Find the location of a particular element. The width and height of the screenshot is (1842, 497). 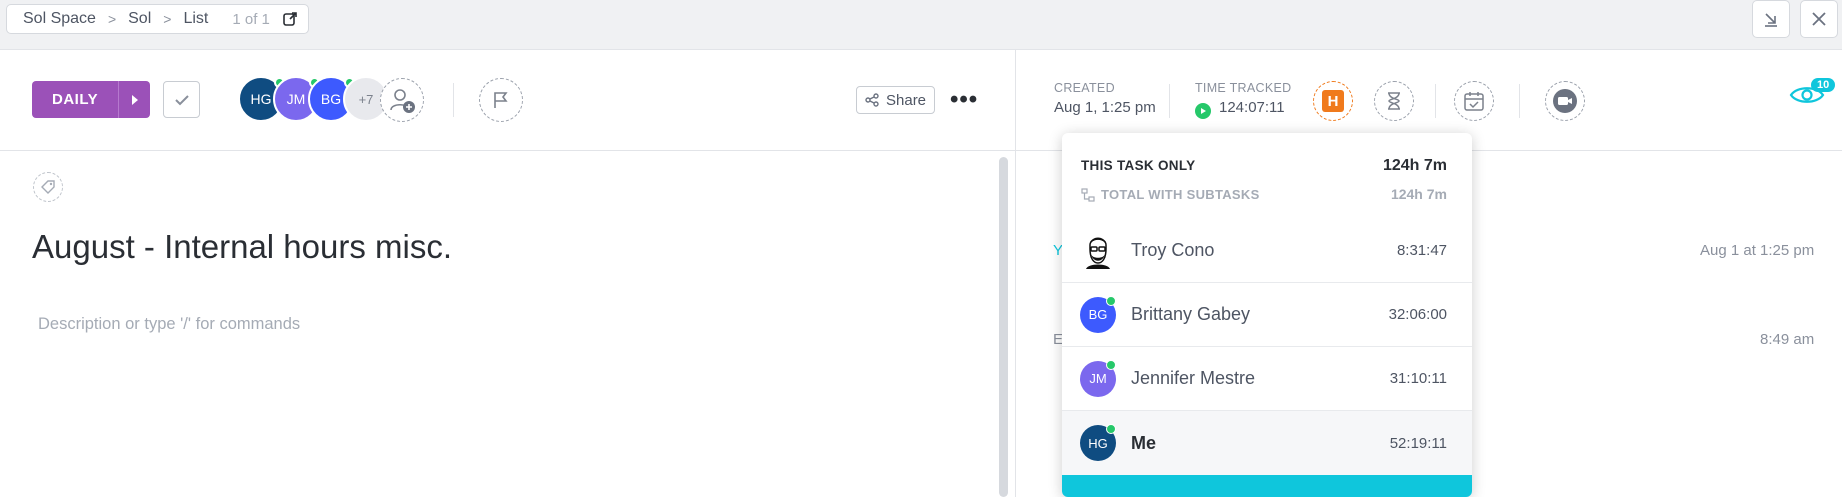

time-entry-time: 31:10:11 is located at coordinates (1418, 378).